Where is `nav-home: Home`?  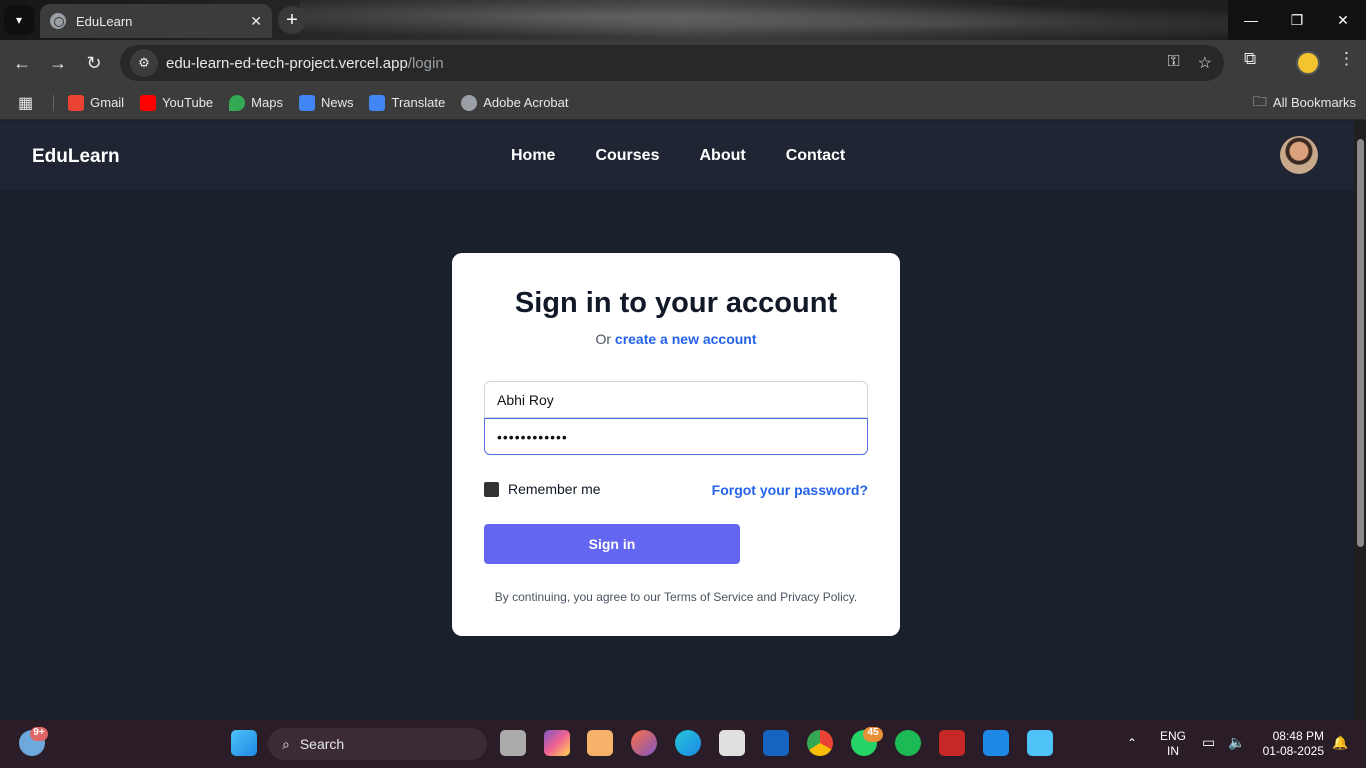
nav-home: Home is located at coordinates (533, 156).